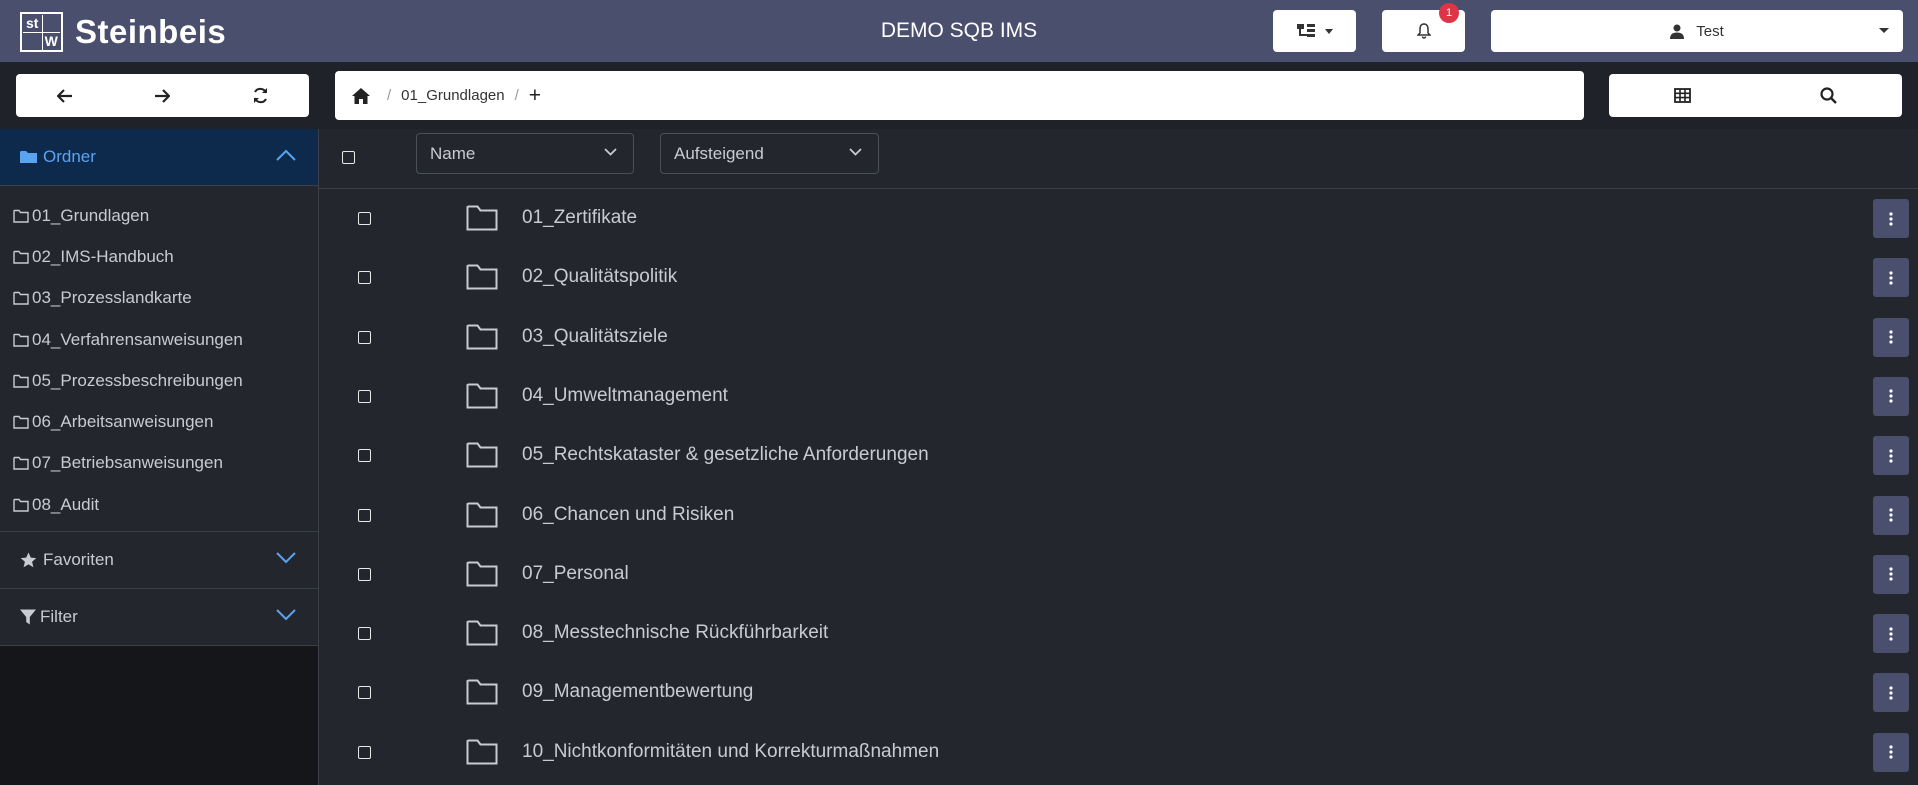  Describe the element at coordinates (1118, 515) in the screenshot. I see `folder-row: 06_Chancen und Risiken` at that location.